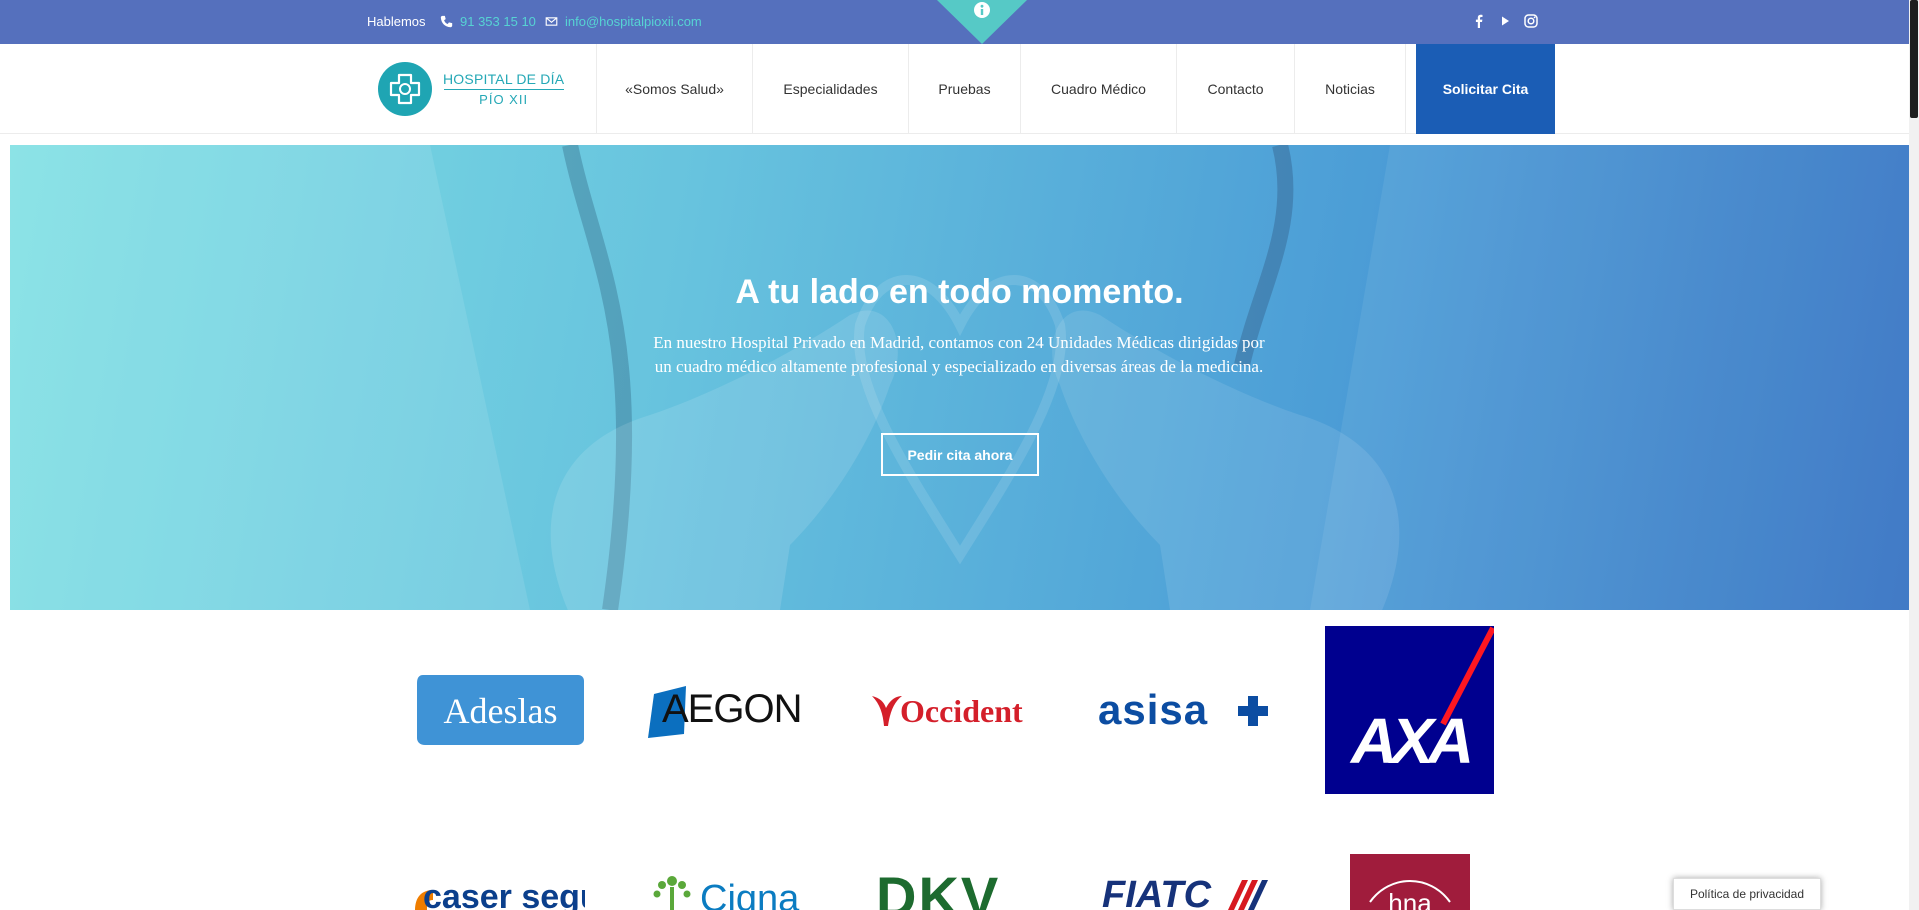  What do you see at coordinates (672, 893) in the screenshot?
I see `cigna-tree-icon` at bounding box center [672, 893].